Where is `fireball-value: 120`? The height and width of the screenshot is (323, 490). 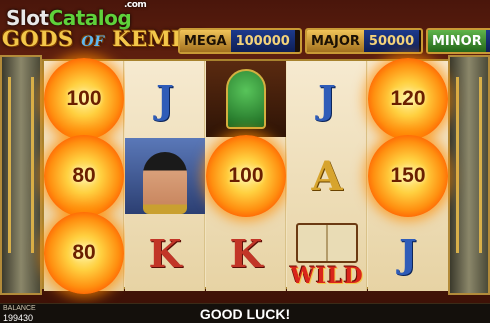
fireball-value: 120 is located at coordinates (408, 98).